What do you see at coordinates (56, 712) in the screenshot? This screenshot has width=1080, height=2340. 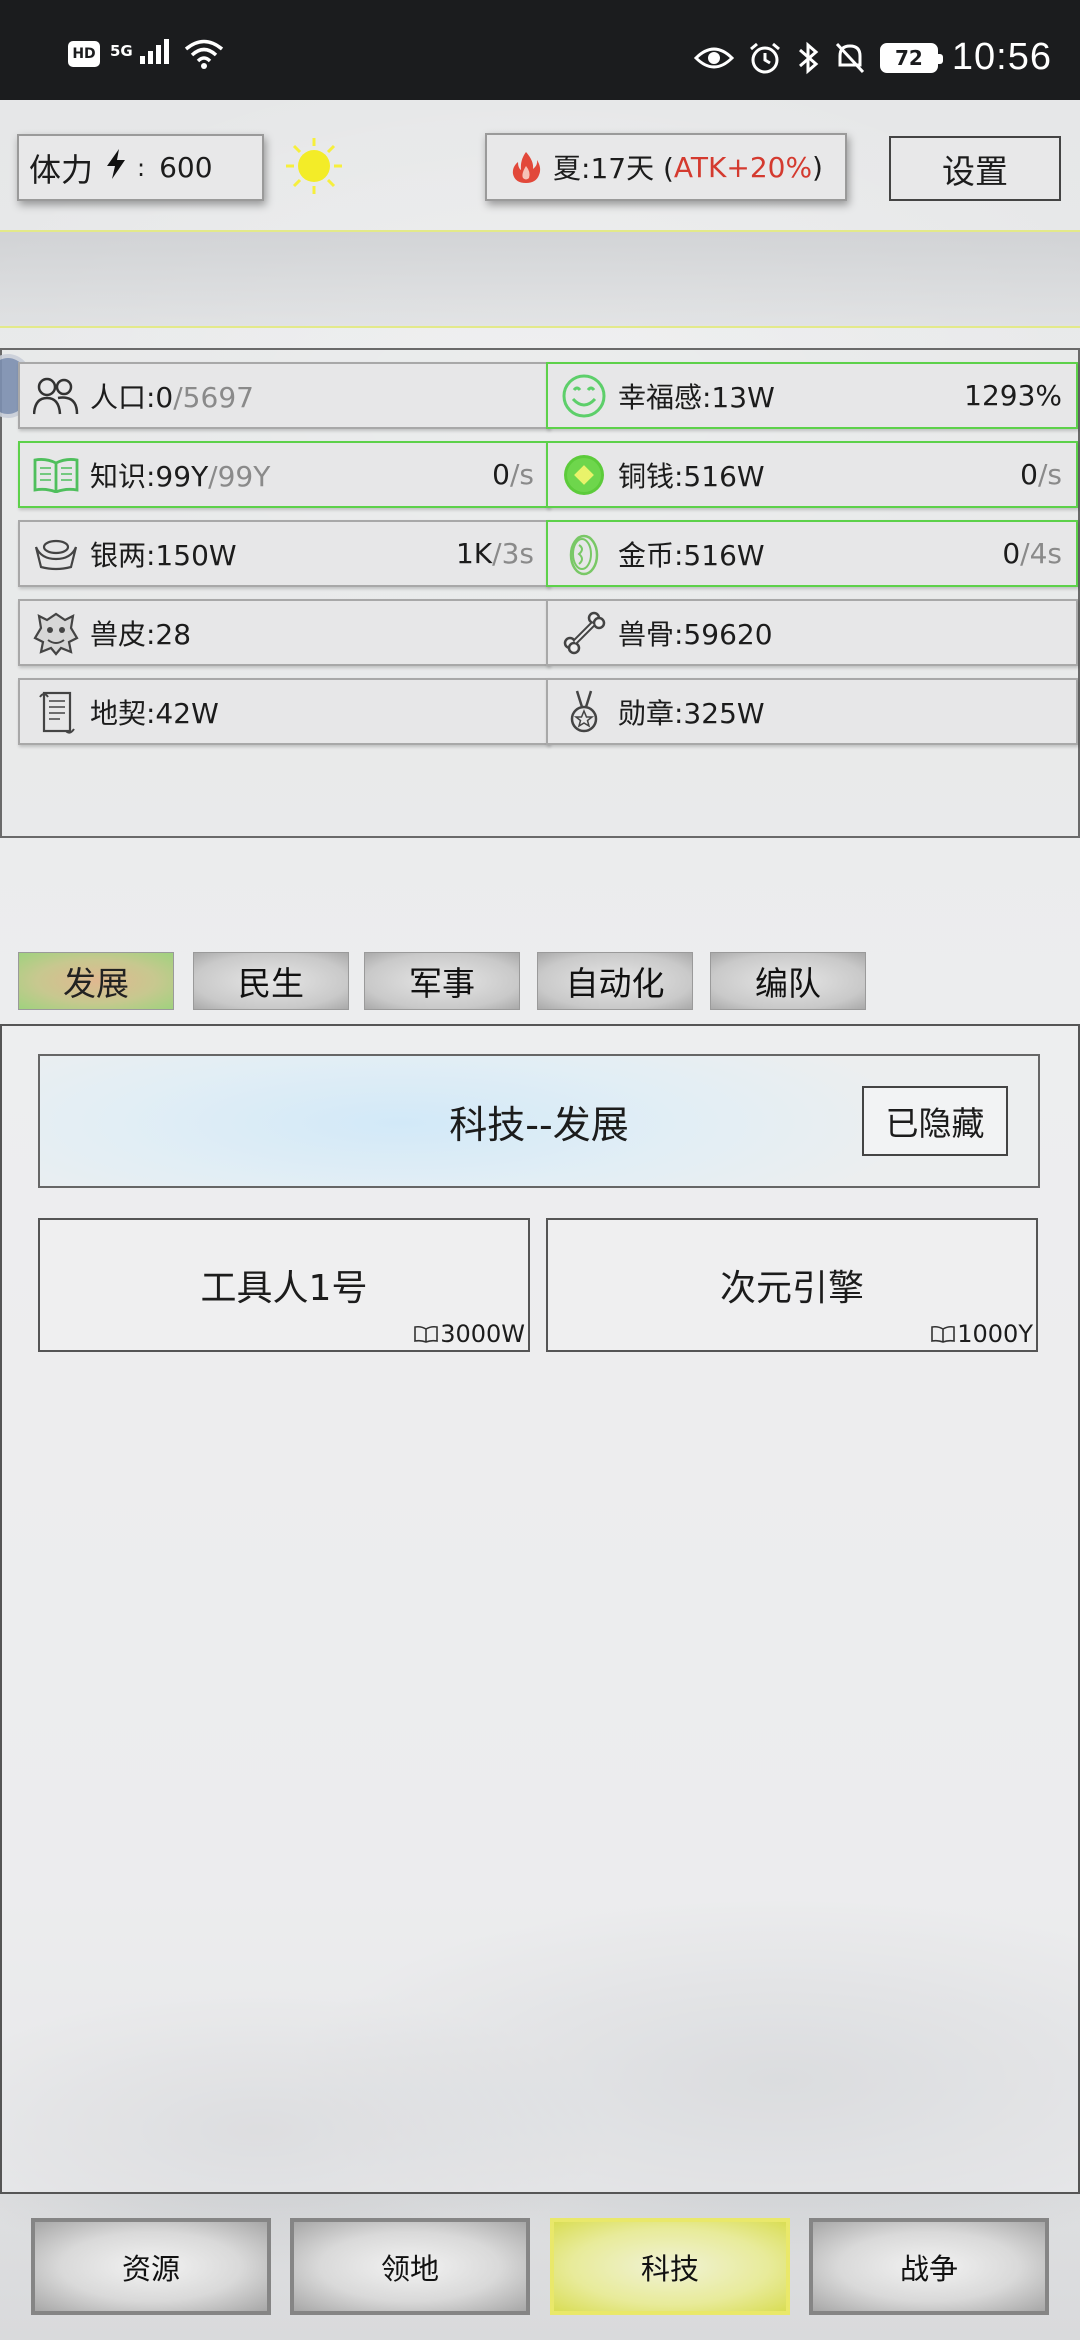 I see `scroll-icon` at bounding box center [56, 712].